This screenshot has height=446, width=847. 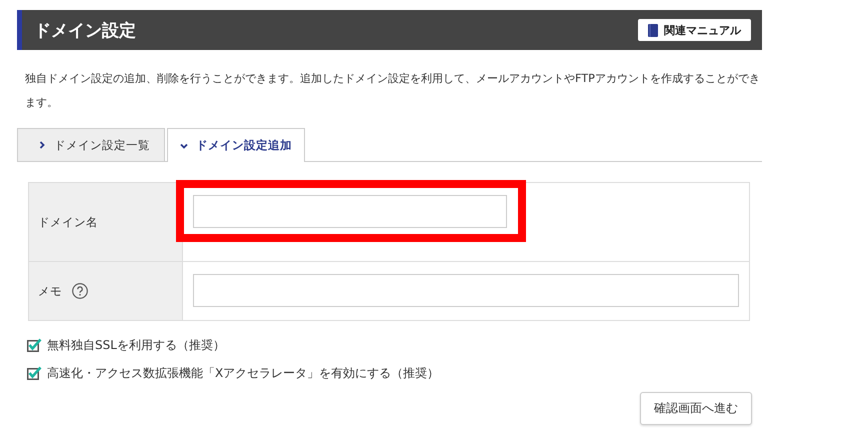 What do you see at coordinates (243, 373) in the screenshot?
I see `checkbox-label: 高速化・アクセス数拡張機能「Xアクセラレータ」を有効にする（推奨）` at bounding box center [243, 373].